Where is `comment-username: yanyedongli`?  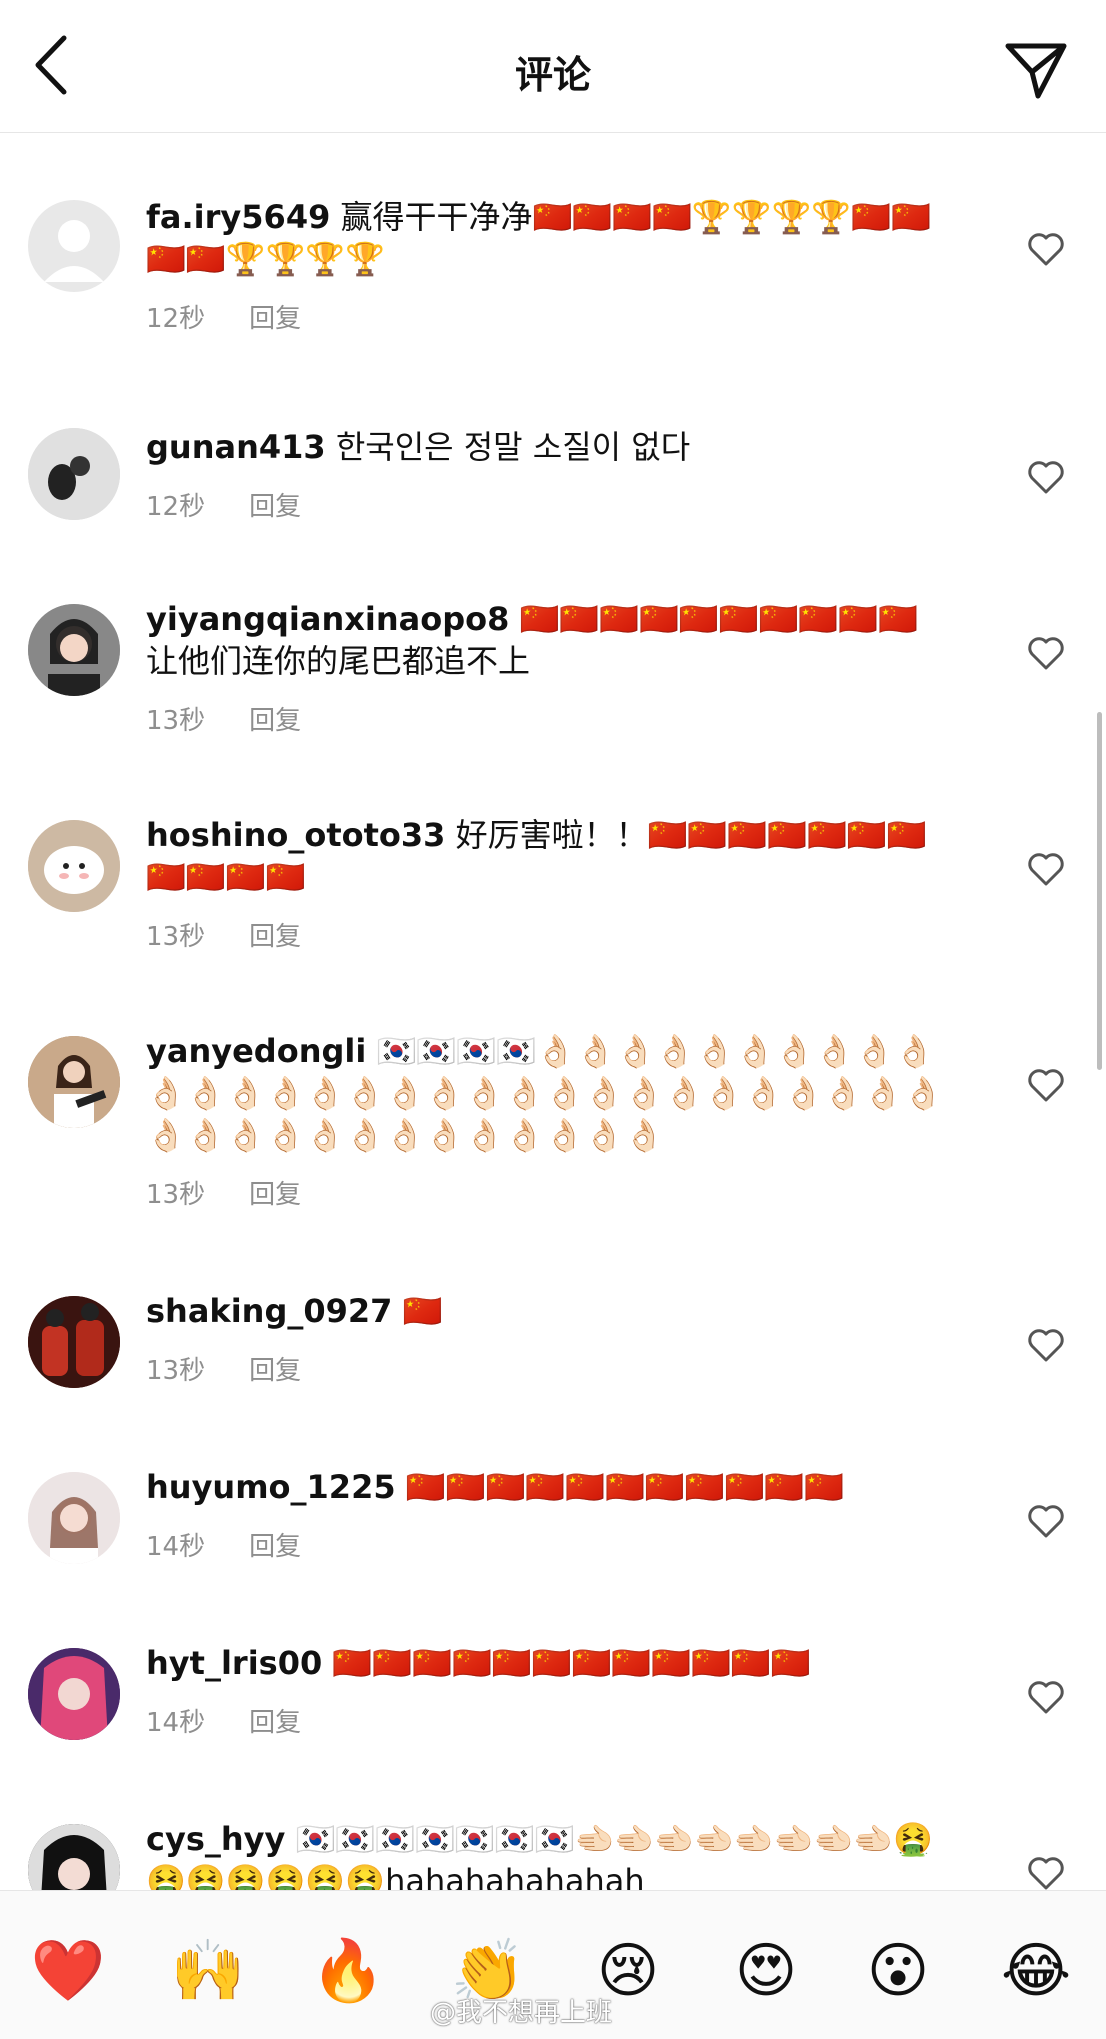
comment-username: yanyedongli is located at coordinates (256, 1051).